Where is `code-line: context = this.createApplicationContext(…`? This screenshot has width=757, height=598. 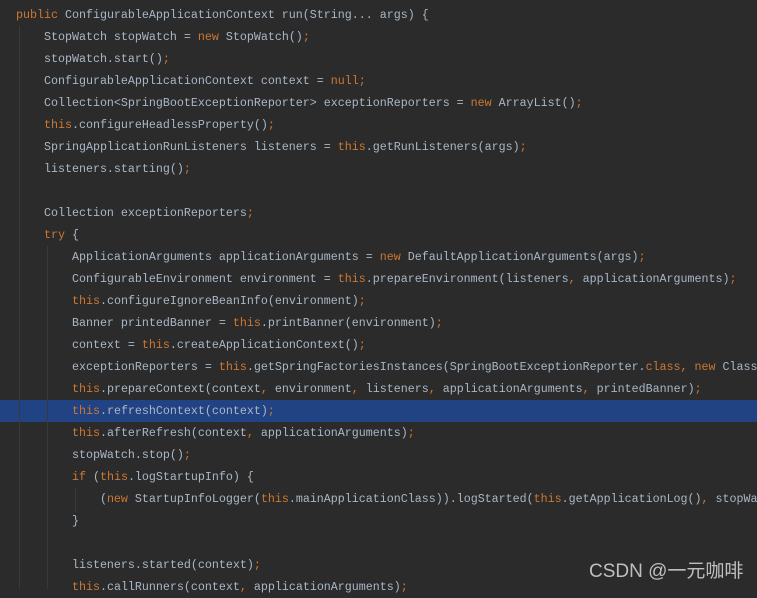 code-line: context = this.createApplicationContext(… is located at coordinates (378, 345).